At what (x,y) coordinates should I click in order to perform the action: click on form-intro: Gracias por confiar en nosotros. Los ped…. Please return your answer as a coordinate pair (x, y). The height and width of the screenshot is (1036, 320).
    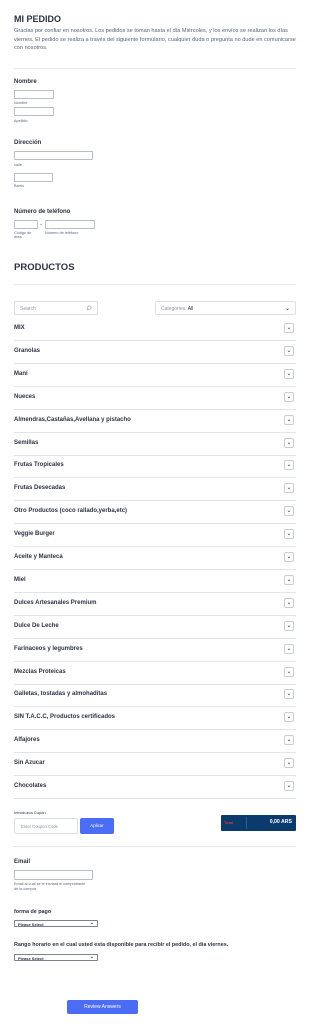
    Looking at the image, I should click on (155, 40).